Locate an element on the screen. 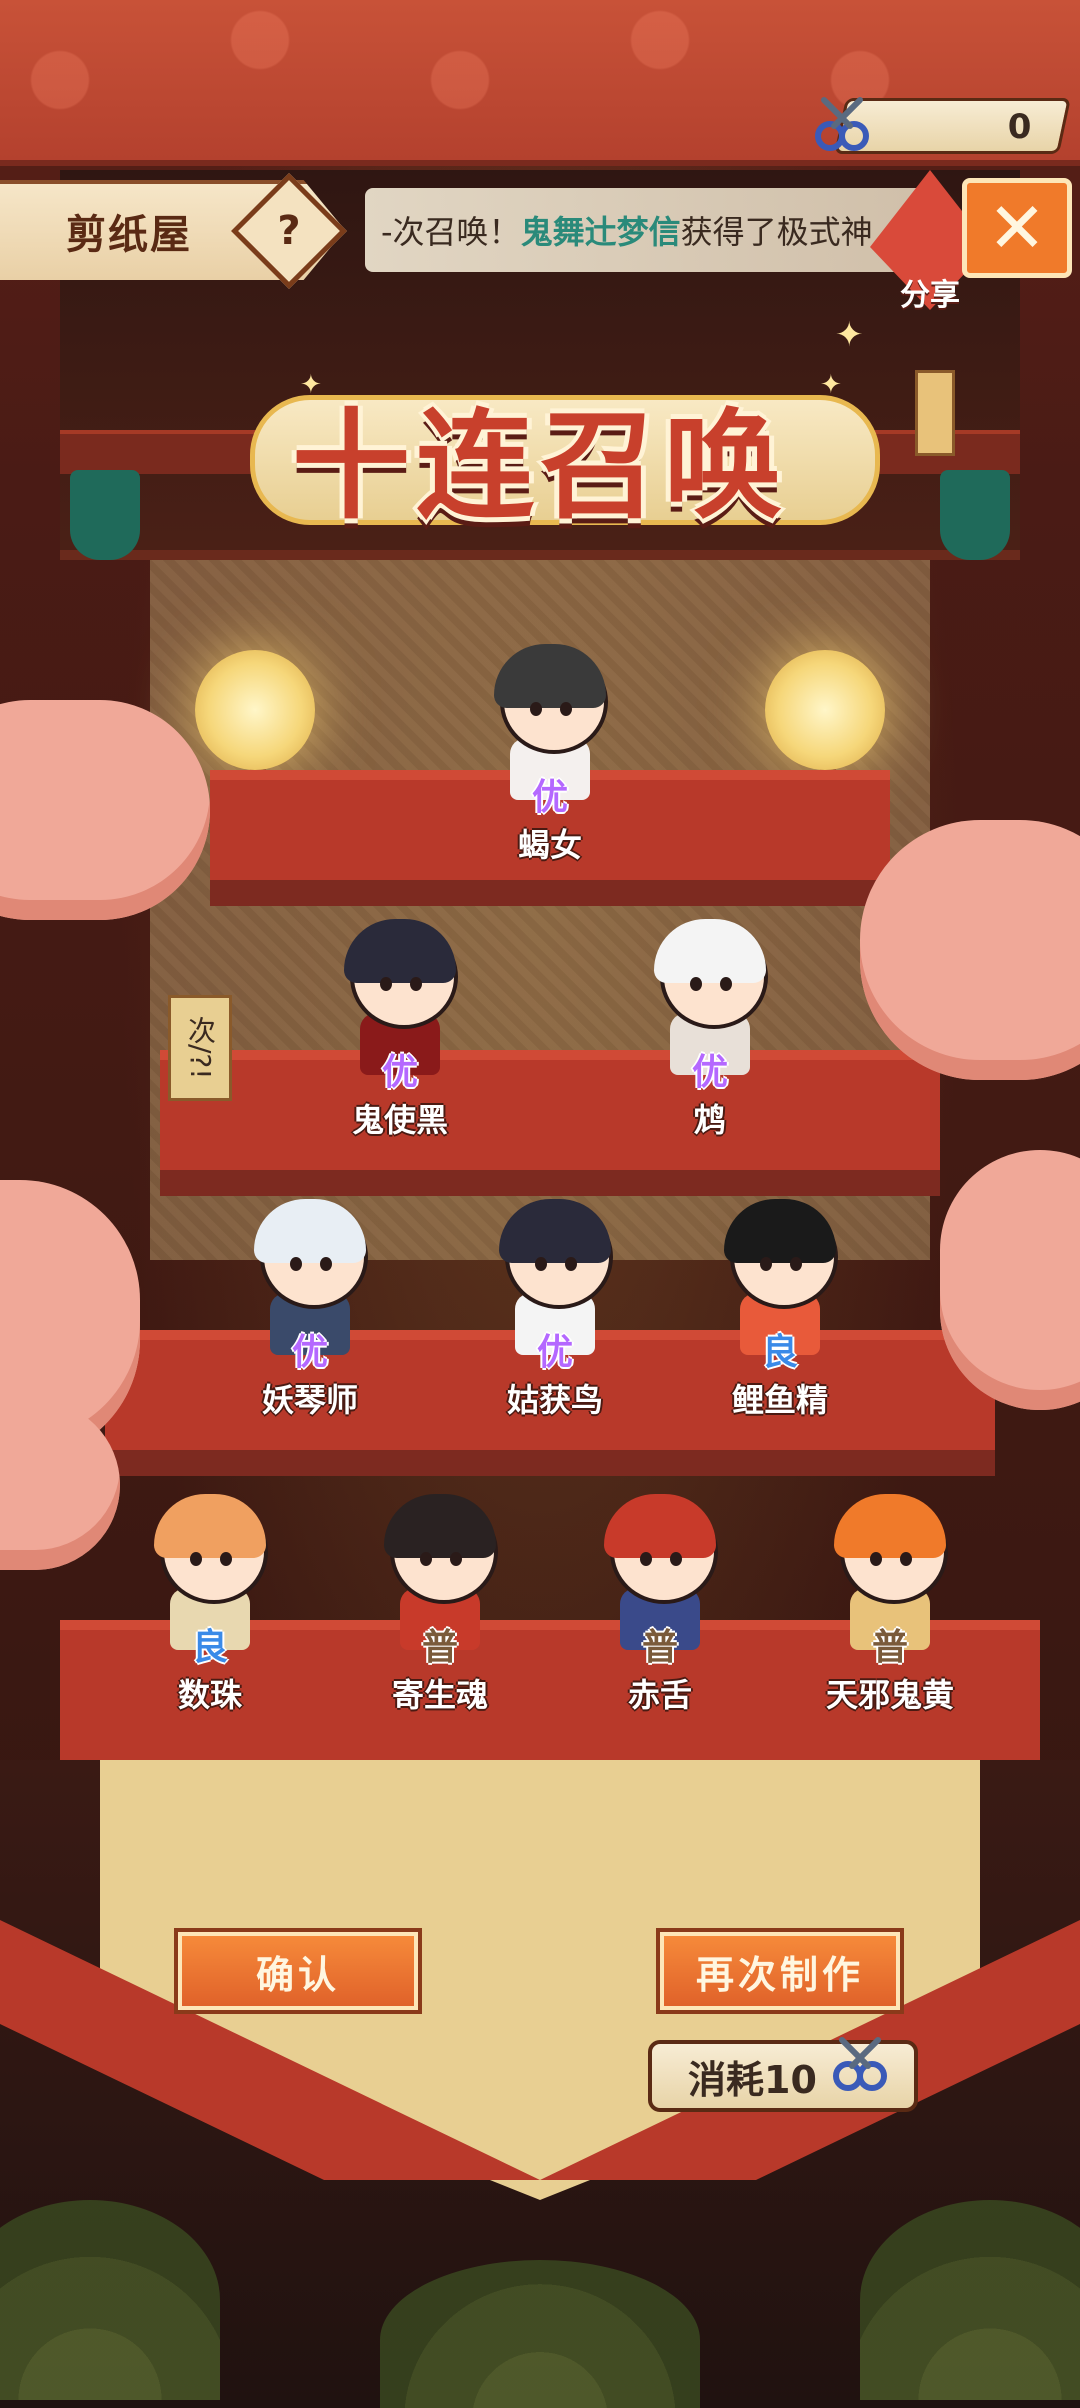 Image resolution: width=1080 pixels, height=2408 pixels. charm-icon is located at coordinates (935, 413).